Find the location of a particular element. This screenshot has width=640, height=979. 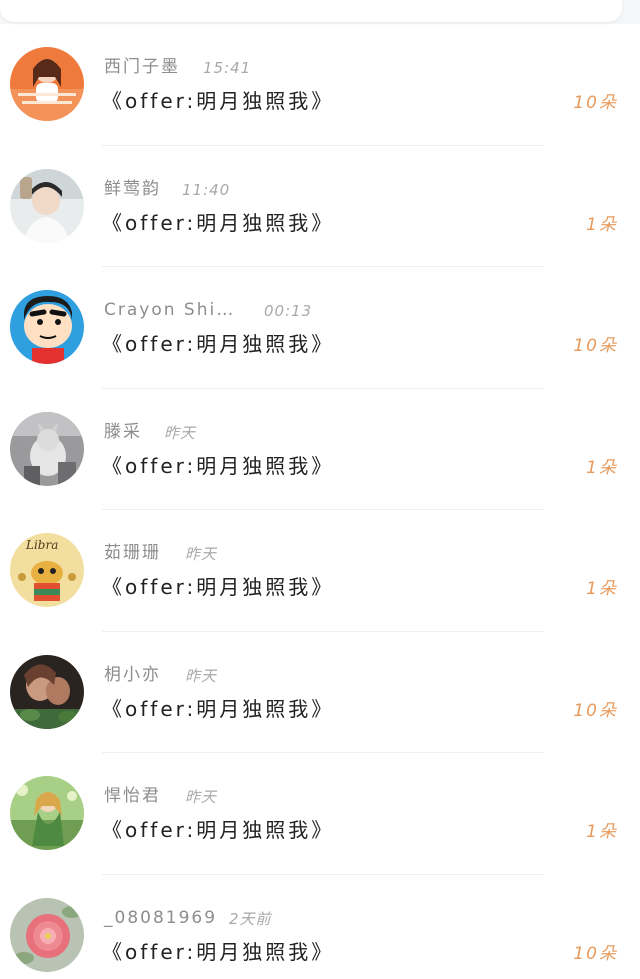

sender-name: 茹珊珊 is located at coordinates (132, 553).